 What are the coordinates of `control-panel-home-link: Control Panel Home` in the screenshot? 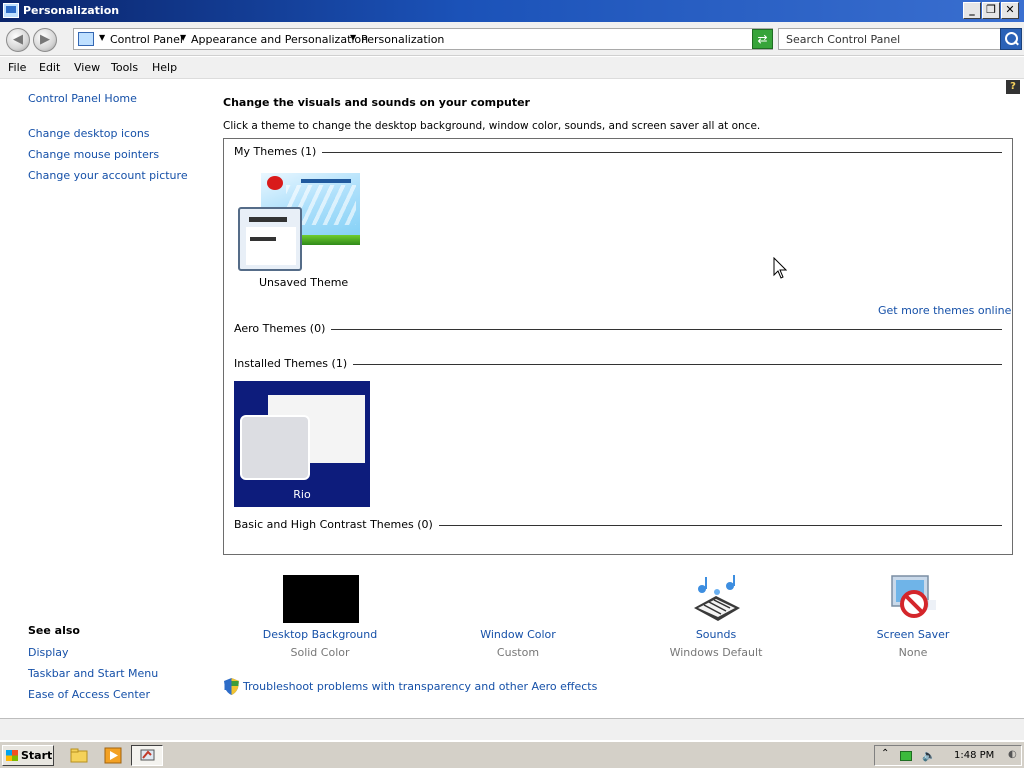 It's located at (82, 98).